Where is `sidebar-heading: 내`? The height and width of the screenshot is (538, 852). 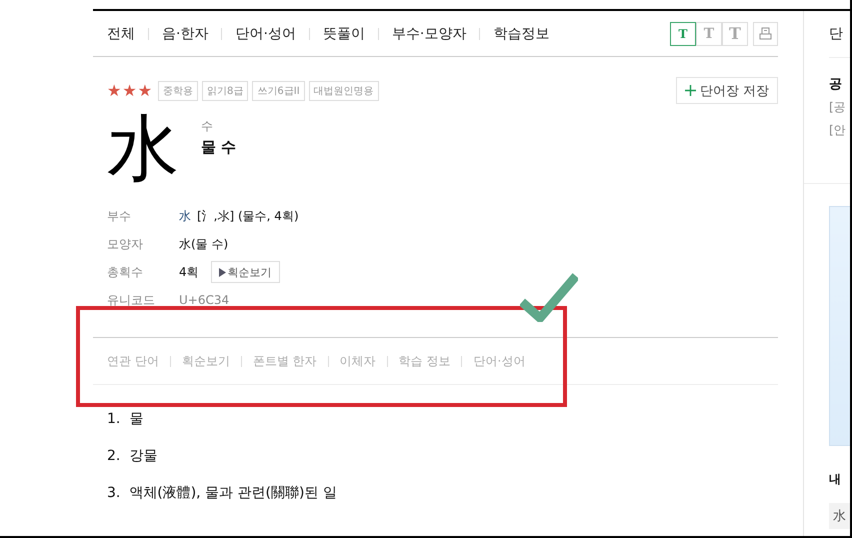
sidebar-heading: 내 is located at coordinates (835, 479).